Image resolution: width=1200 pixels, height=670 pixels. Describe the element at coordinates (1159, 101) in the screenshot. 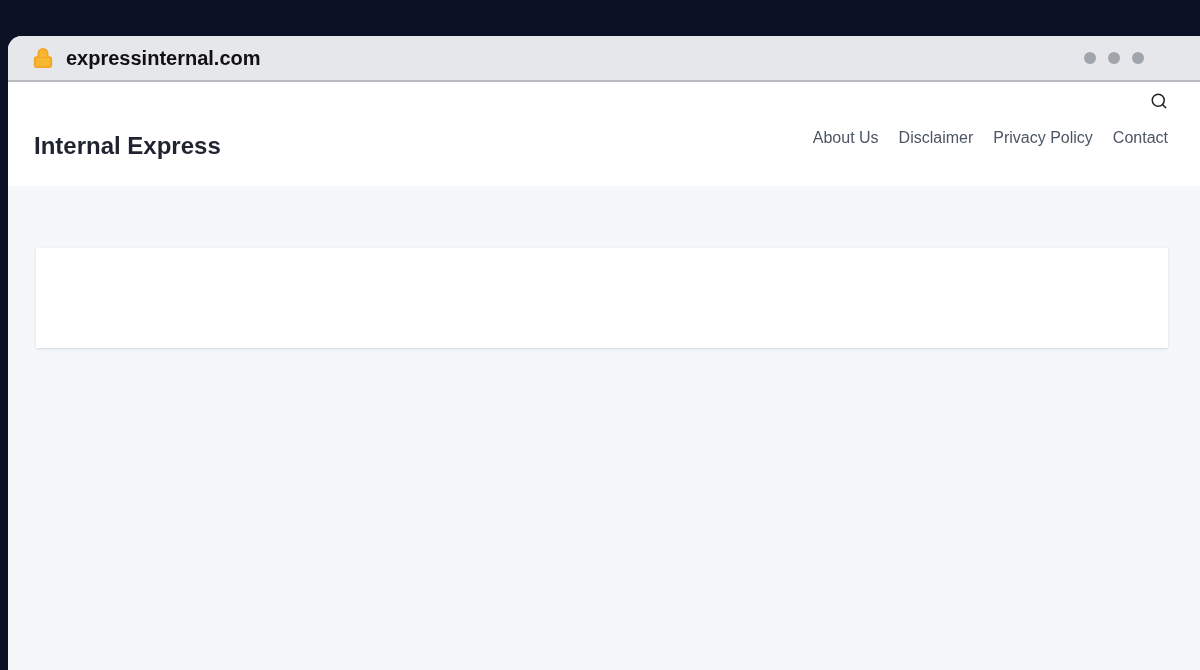

I see `search-icon` at that location.